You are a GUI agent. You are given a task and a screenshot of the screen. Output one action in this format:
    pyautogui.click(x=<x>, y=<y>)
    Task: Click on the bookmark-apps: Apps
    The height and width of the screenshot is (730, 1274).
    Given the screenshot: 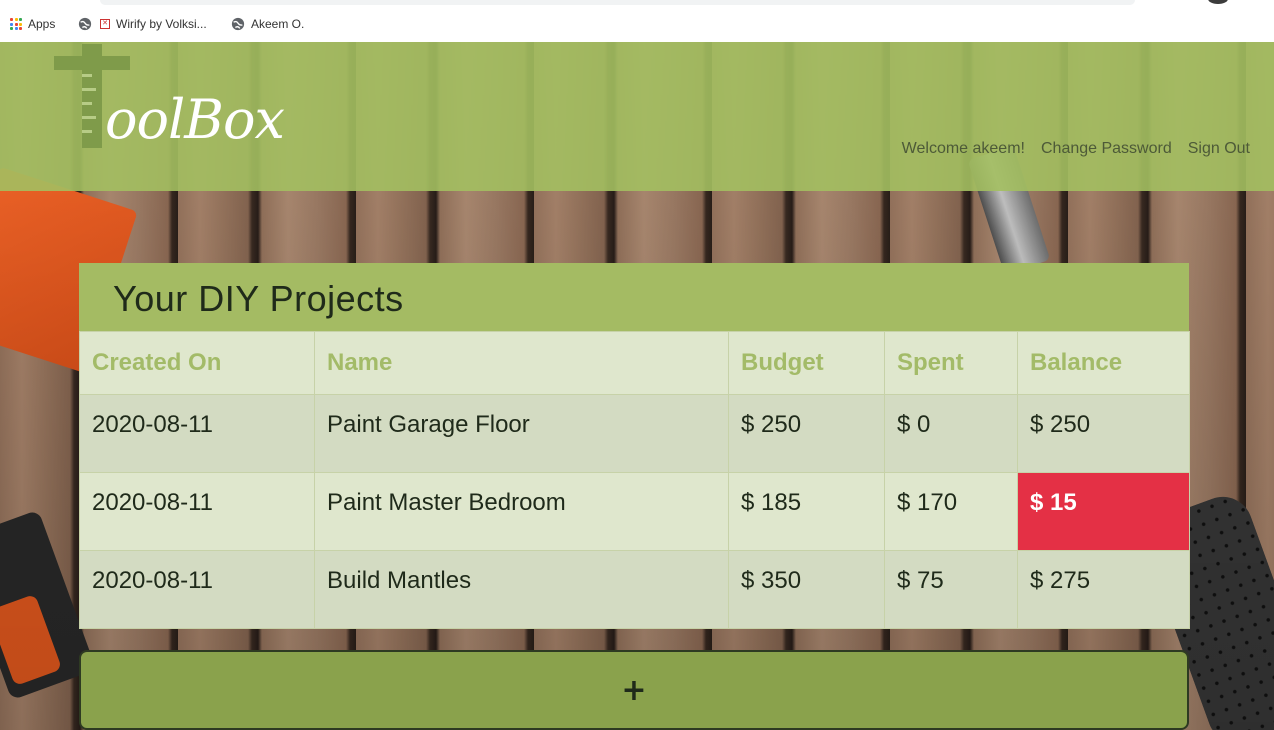 What is the action you would take?
    pyautogui.click(x=32, y=24)
    